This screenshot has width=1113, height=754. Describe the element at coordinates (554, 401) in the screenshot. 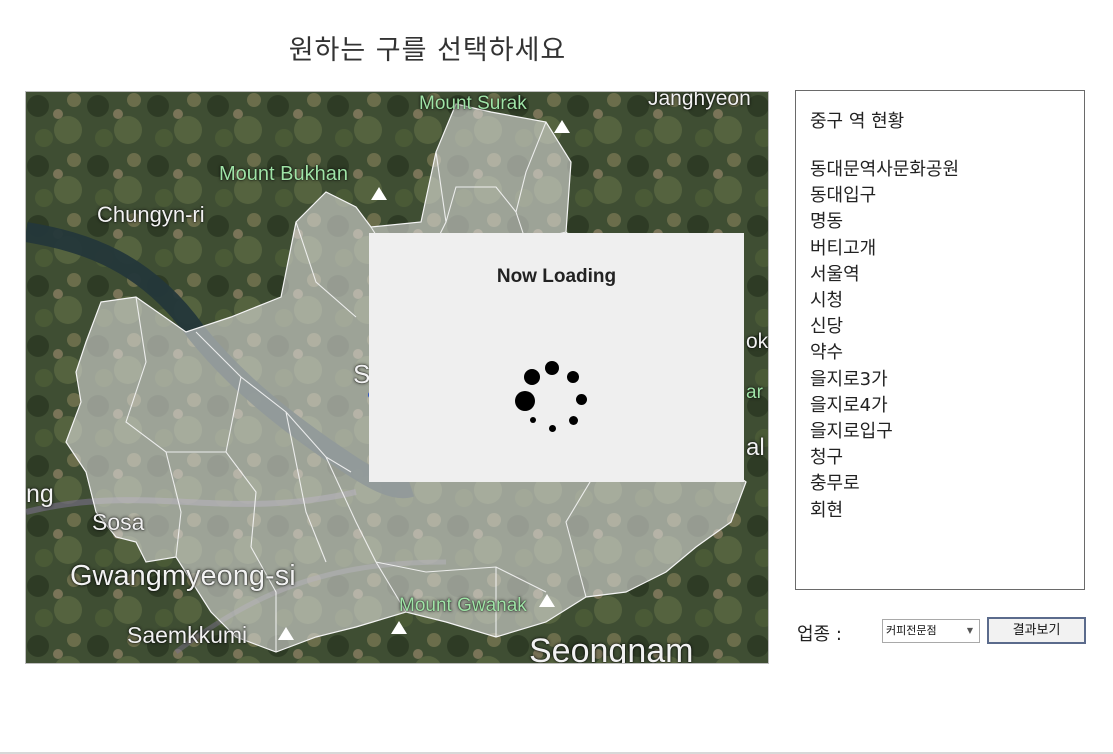

I see `loading-spinner-icon` at that location.